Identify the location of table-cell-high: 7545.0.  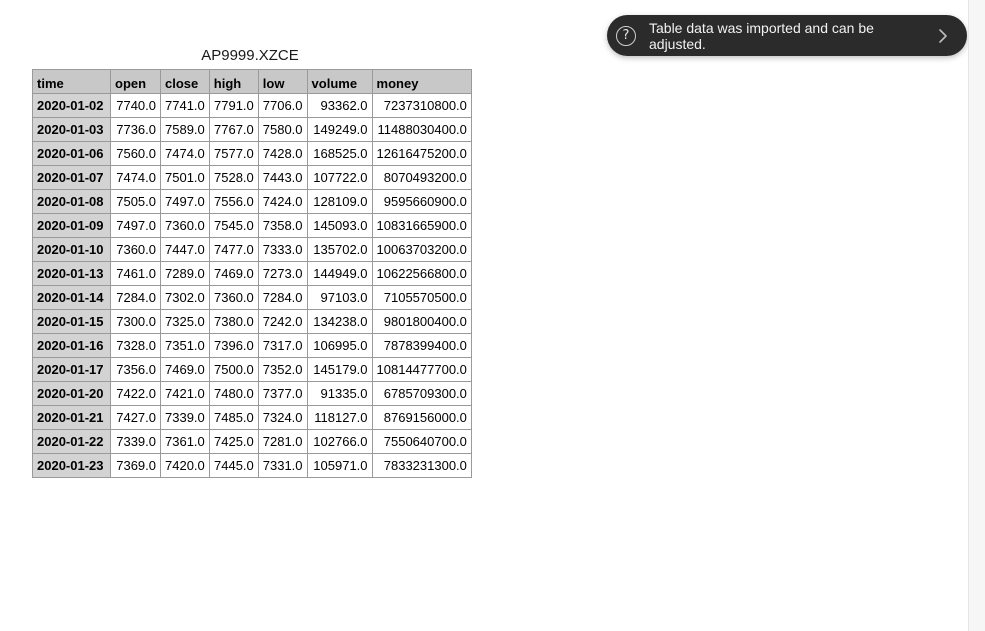
(233, 225).